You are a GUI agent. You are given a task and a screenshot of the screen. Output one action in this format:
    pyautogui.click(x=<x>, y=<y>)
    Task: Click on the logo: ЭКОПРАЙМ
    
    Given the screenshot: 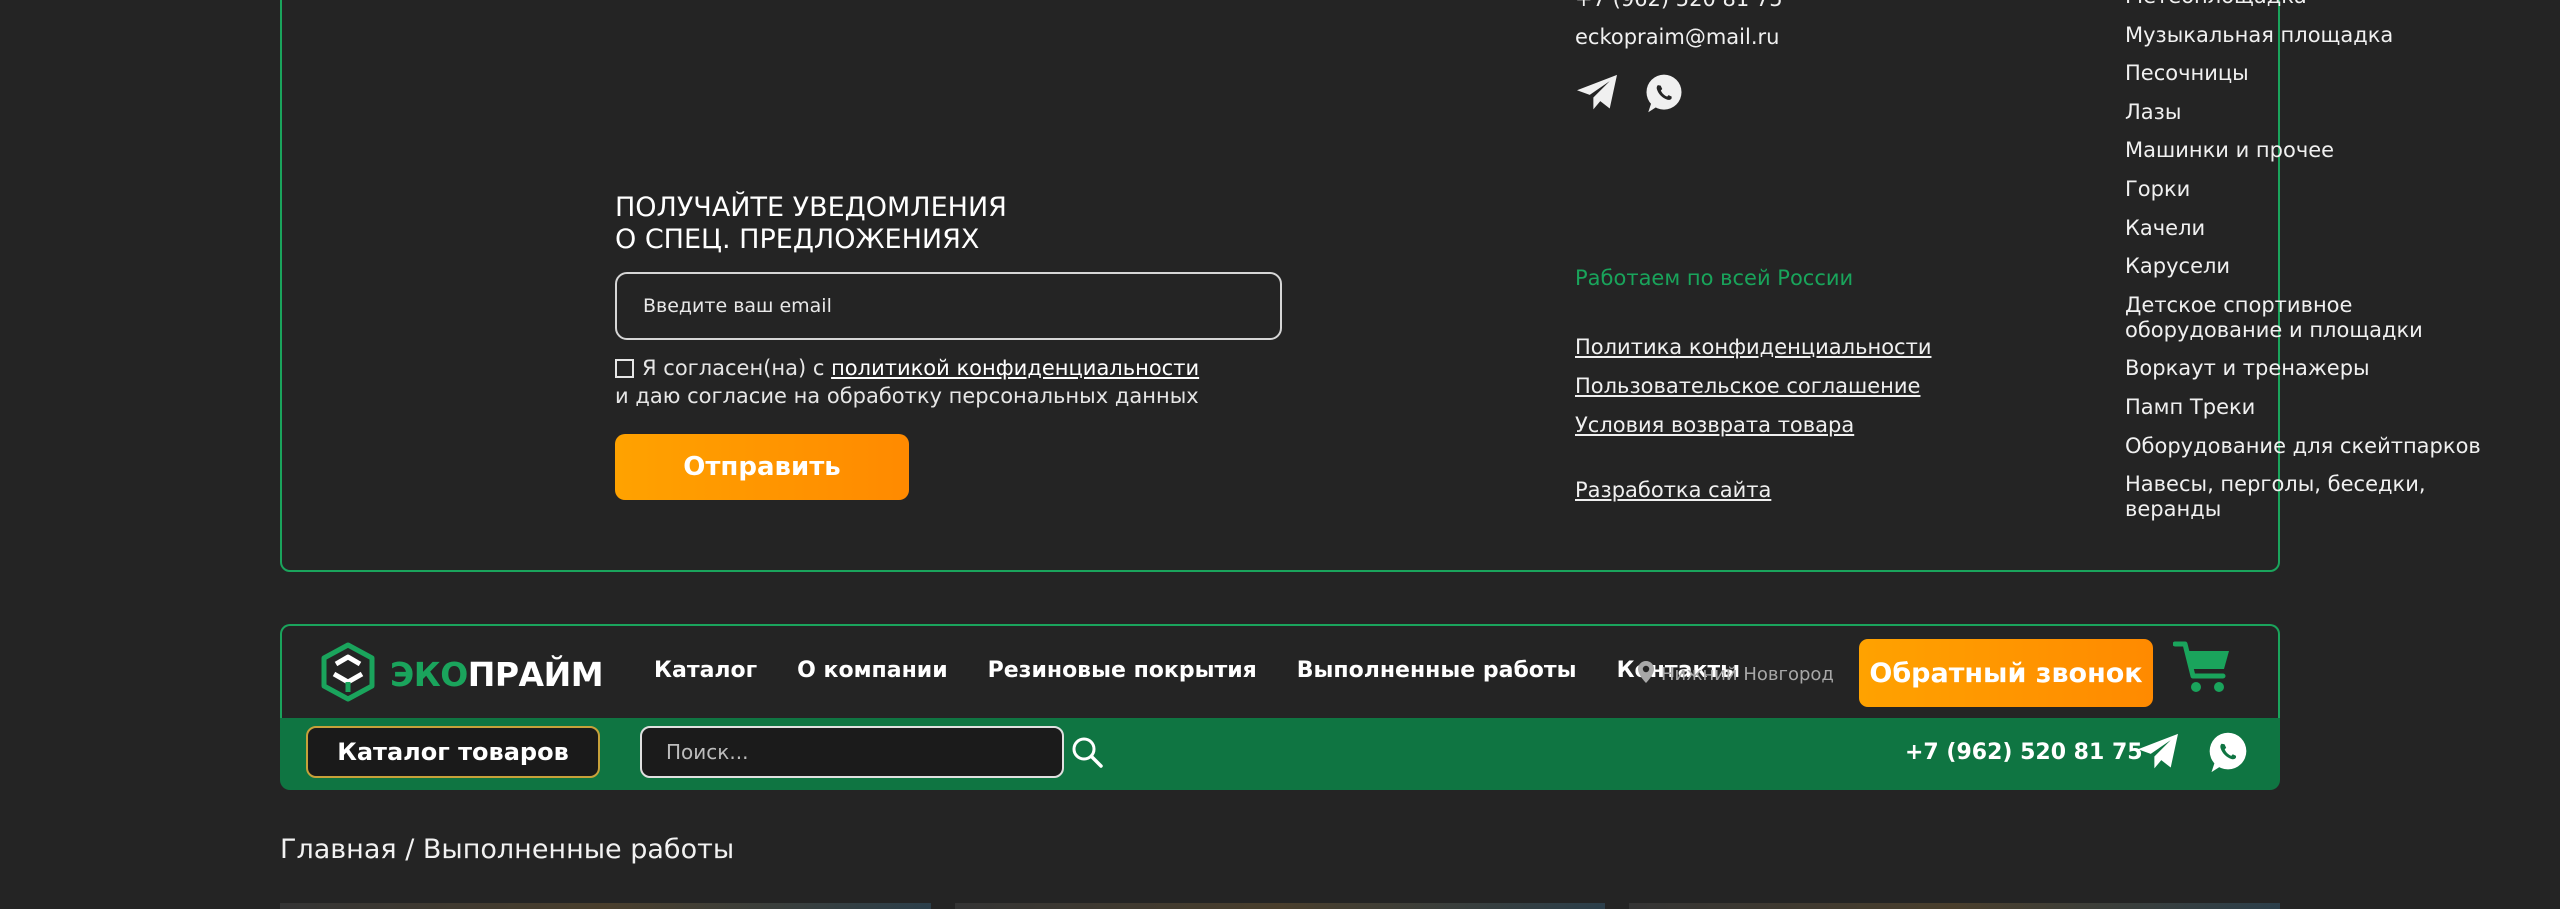 What is the action you would take?
    pyautogui.click(x=462, y=674)
    